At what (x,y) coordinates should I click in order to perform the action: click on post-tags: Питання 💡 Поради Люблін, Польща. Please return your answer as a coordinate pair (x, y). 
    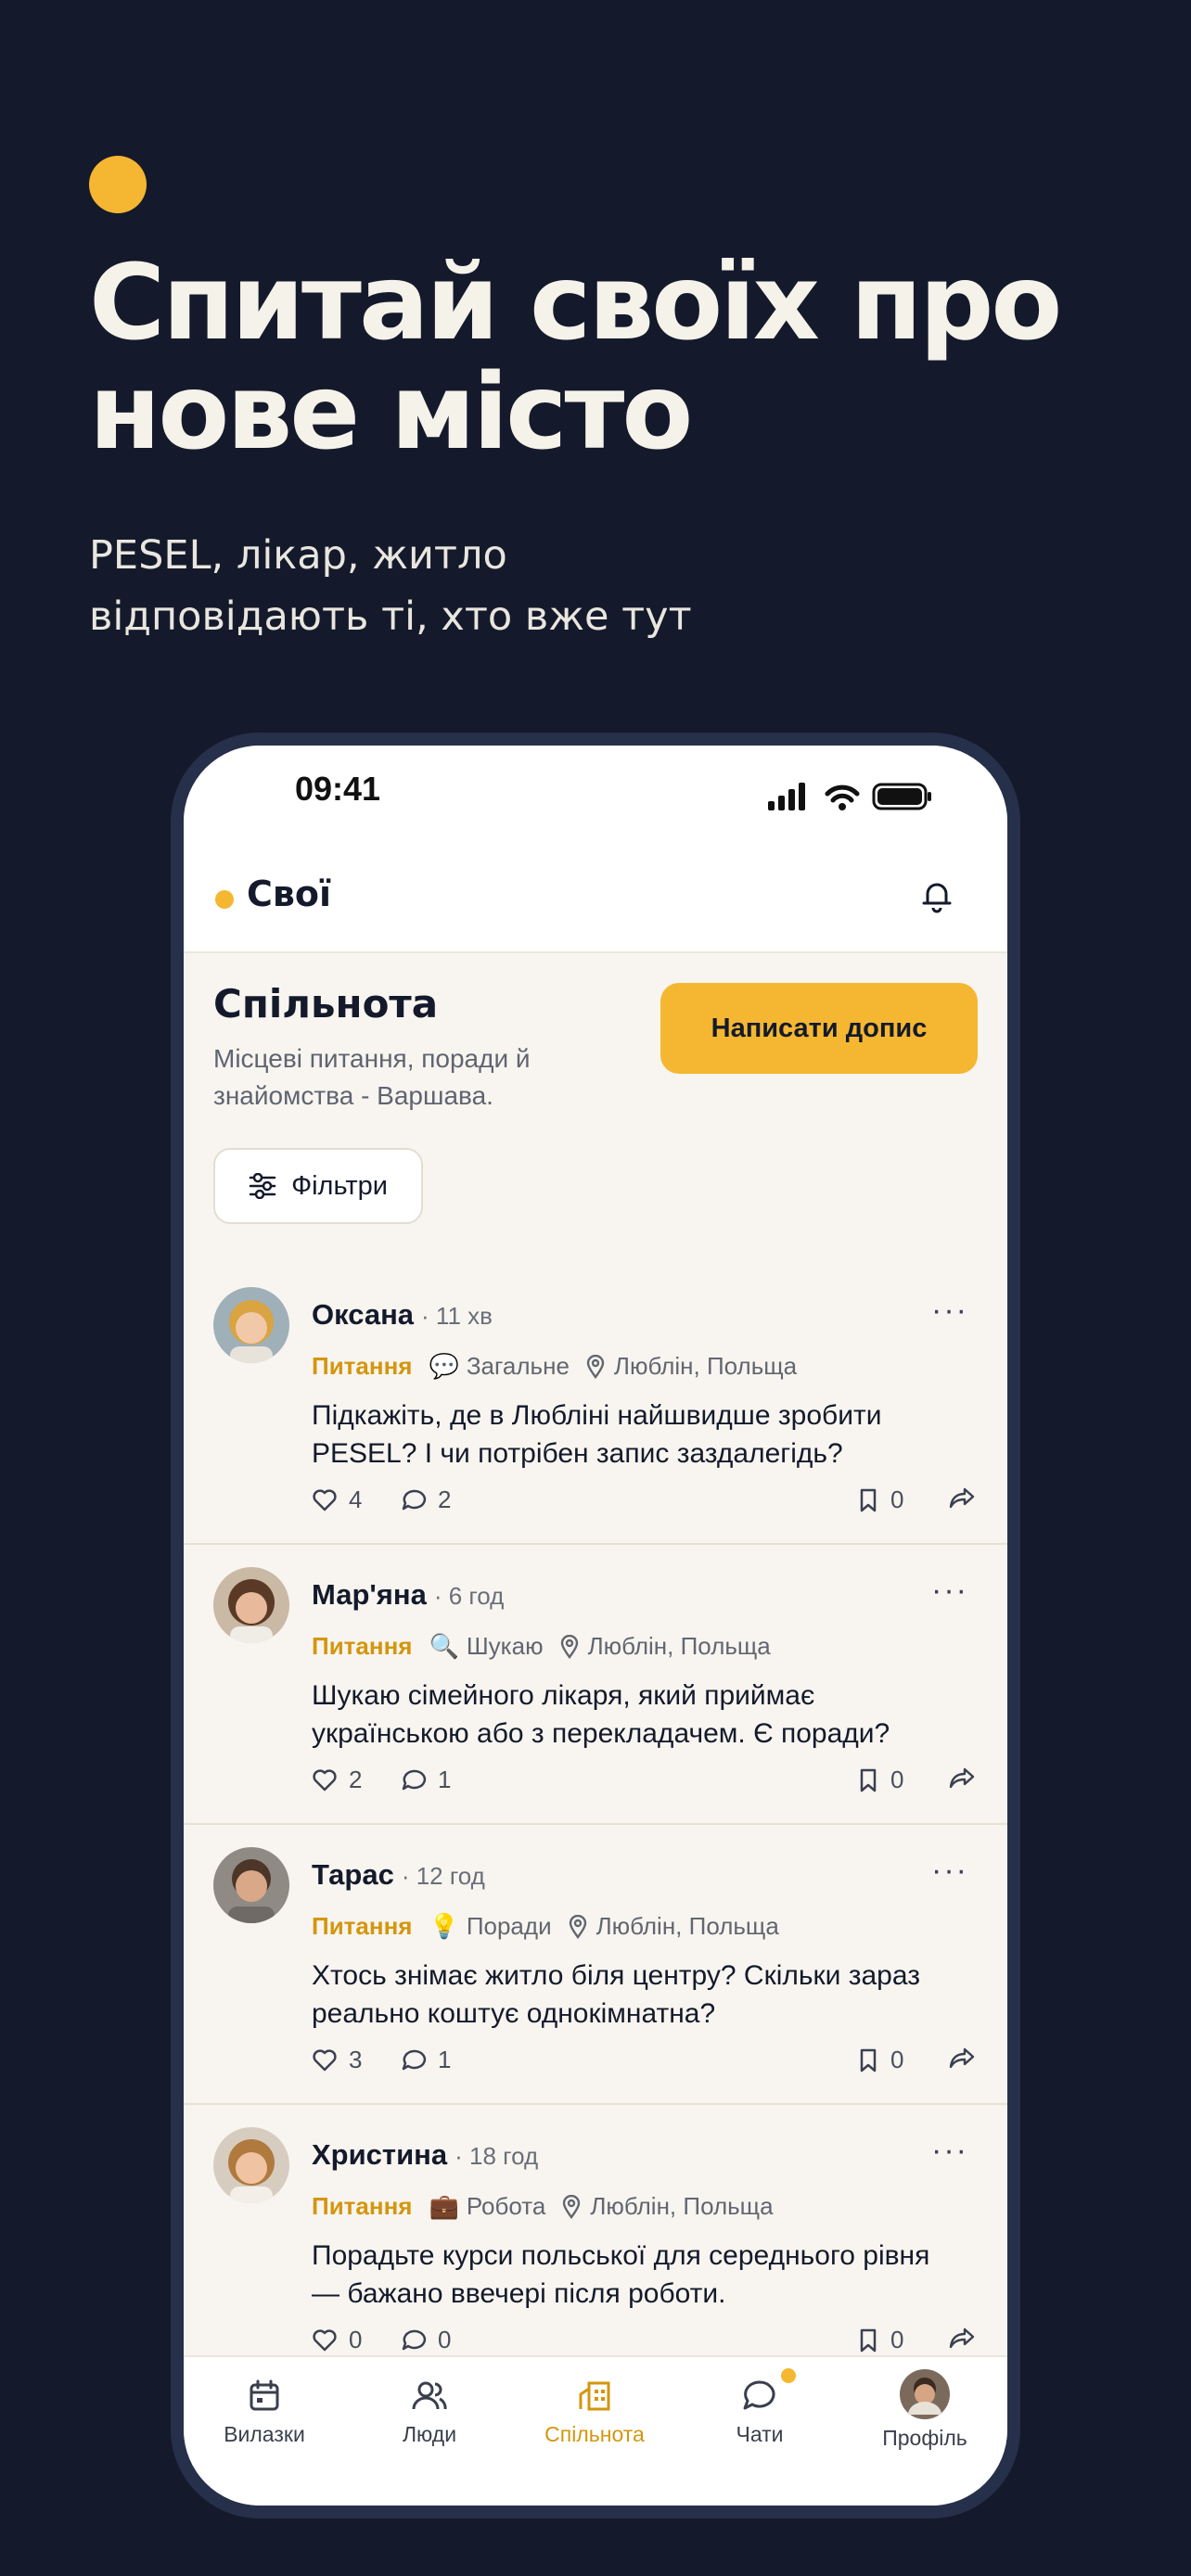
    Looking at the image, I should click on (545, 1927).